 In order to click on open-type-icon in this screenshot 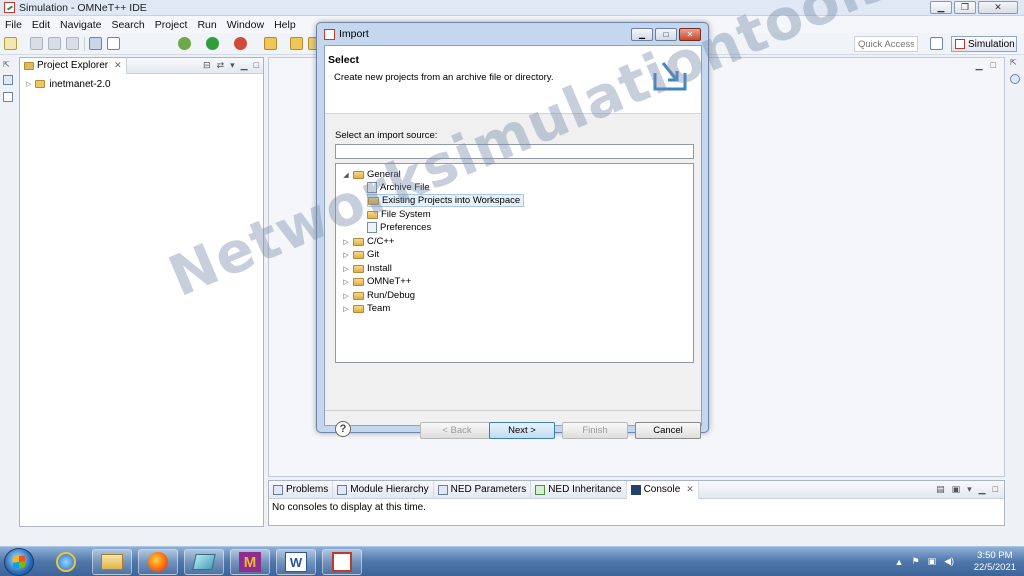, I will do `click(296, 43)`.